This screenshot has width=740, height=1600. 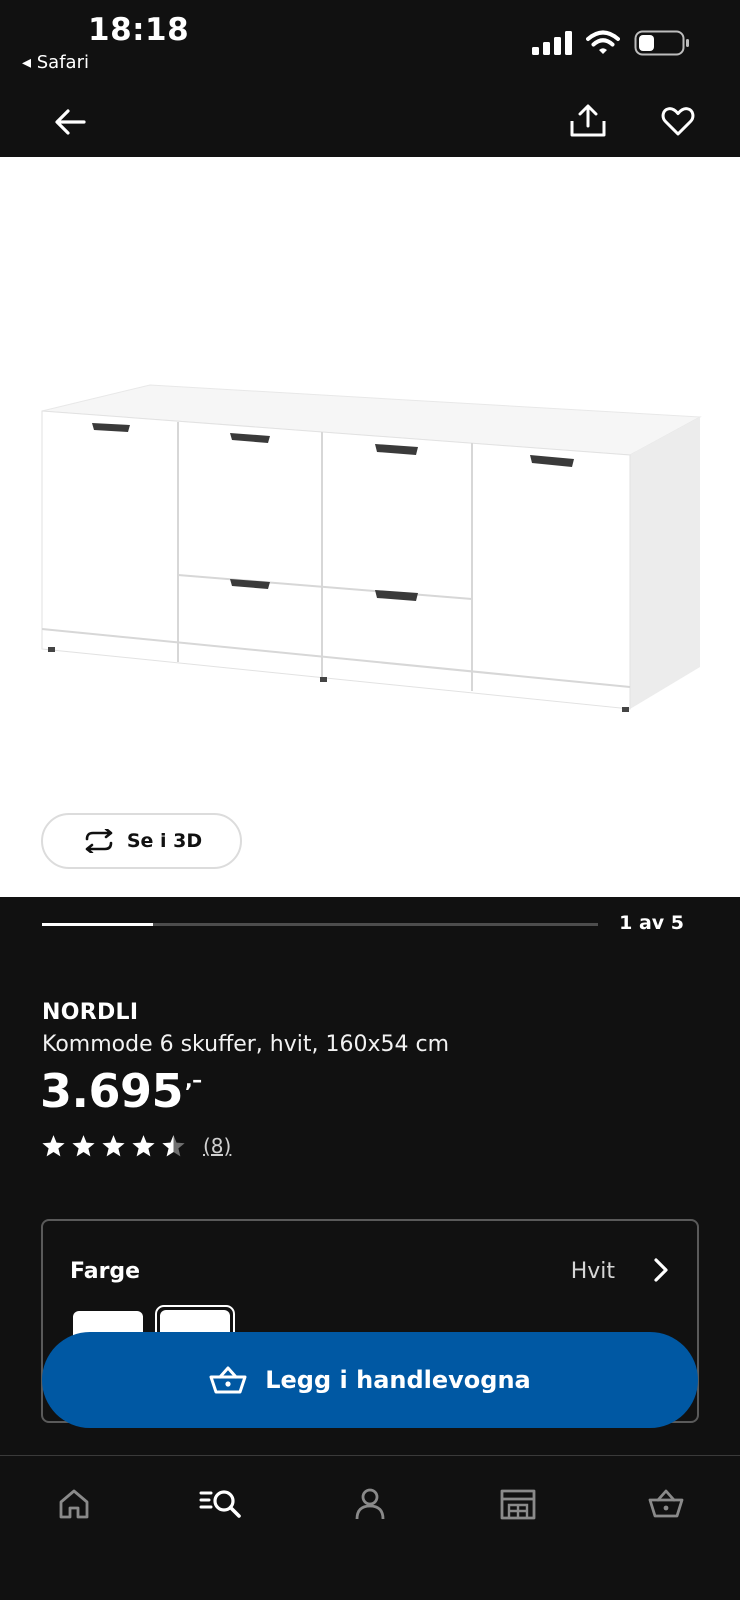 I want to click on gallery-progress-fill, so click(x=98, y=924).